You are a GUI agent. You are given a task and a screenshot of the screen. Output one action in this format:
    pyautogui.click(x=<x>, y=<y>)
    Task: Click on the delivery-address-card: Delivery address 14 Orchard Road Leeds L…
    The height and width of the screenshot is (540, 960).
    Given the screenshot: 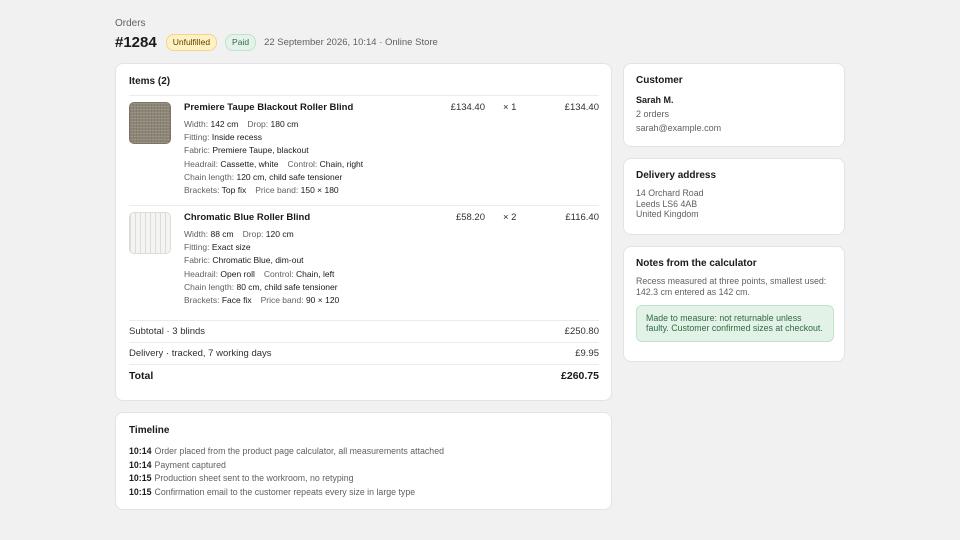 What is the action you would take?
    pyautogui.click(x=734, y=196)
    